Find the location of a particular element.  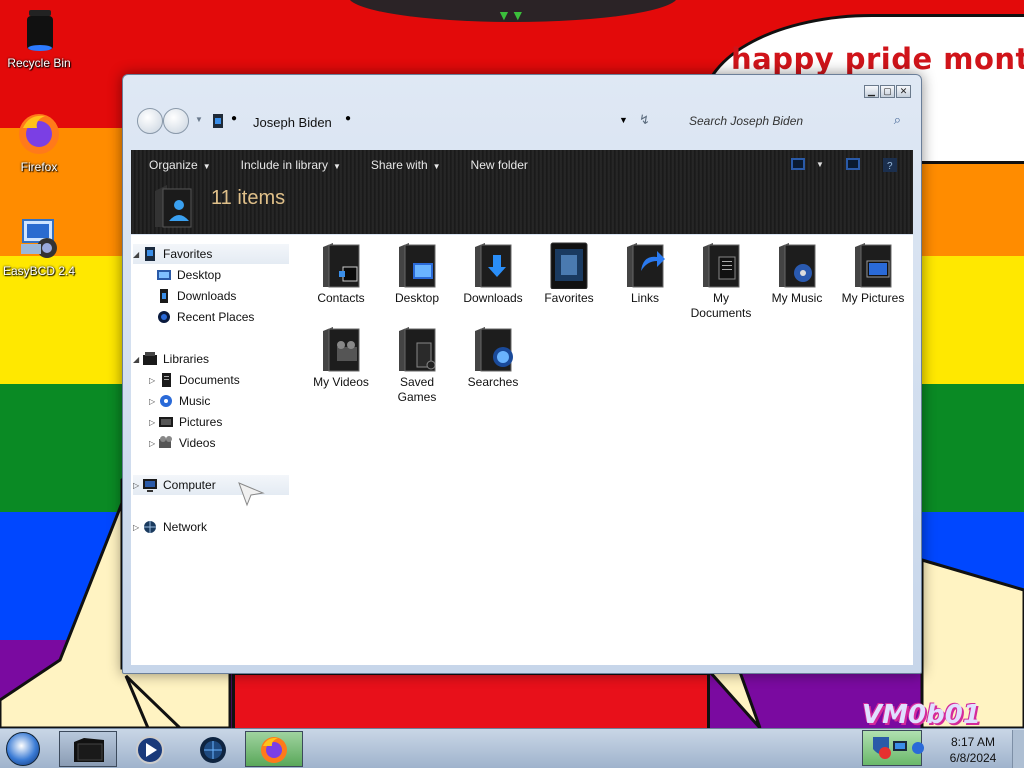

taskbar-firefox-button is located at coordinates (274, 749).